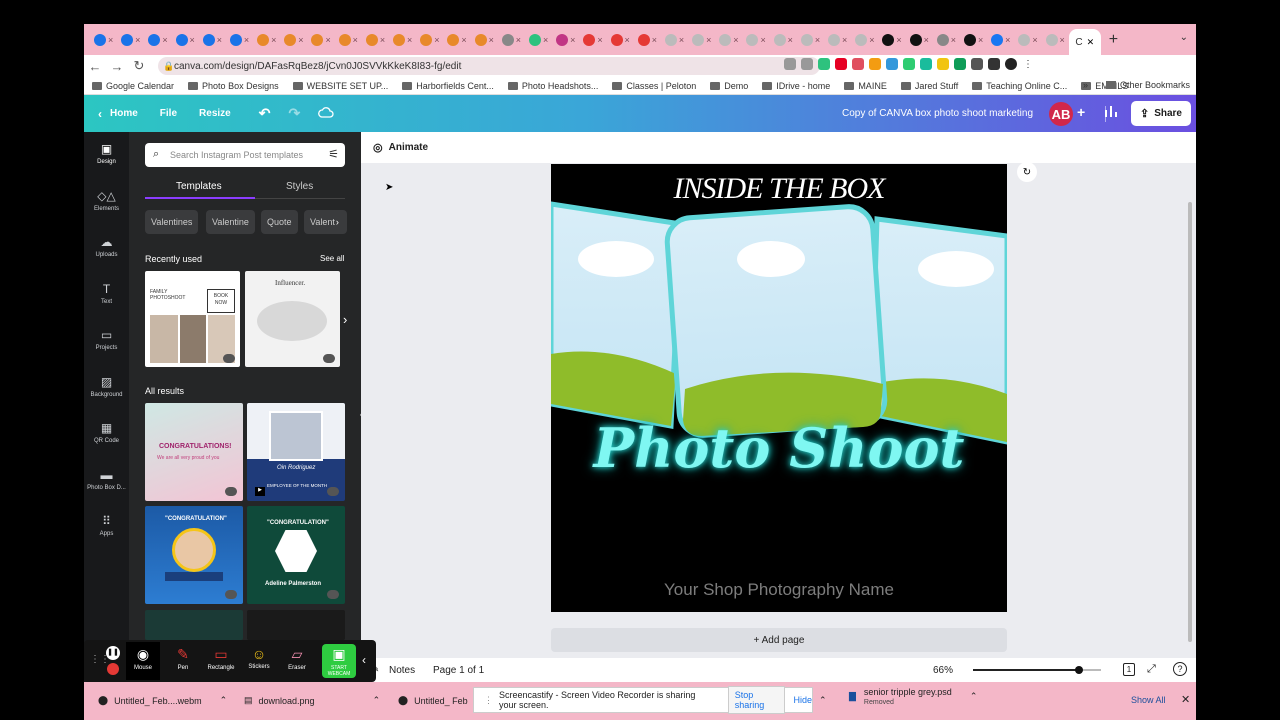 This screenshot has height=720, width=1280. I want to click on pinterest-icon, so click(841, 64).